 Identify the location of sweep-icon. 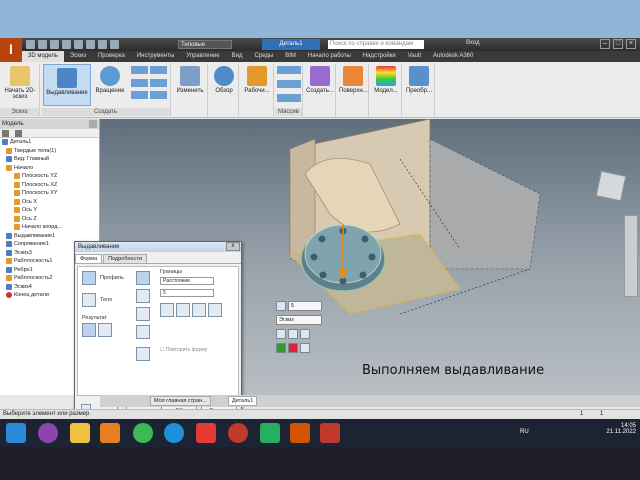
(158, 70).